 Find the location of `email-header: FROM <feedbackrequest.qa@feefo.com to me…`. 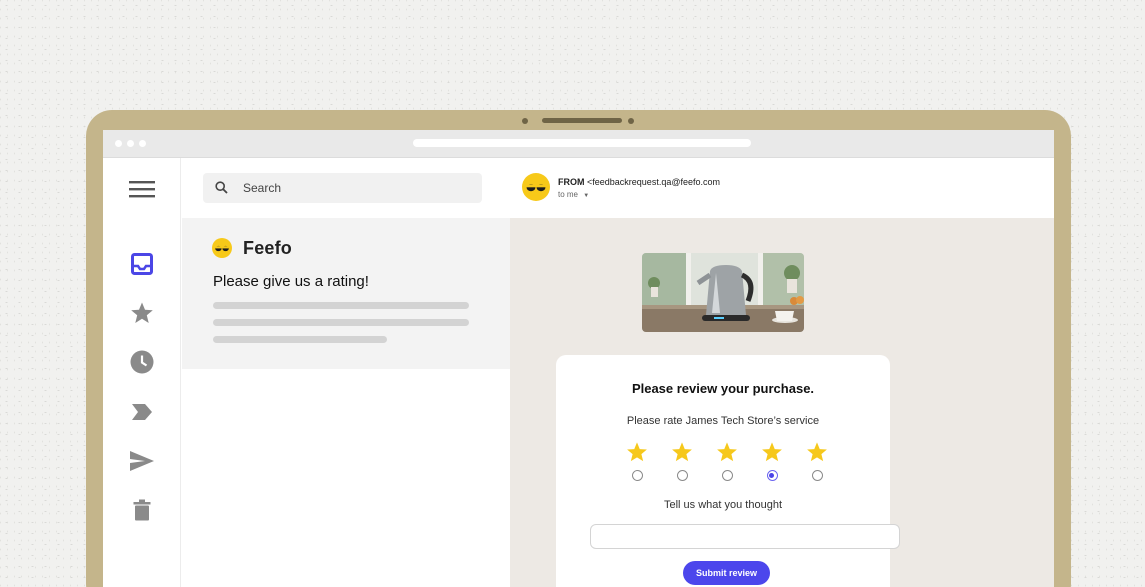

email-header: FROM <feedbackrequest.qa@feefo.com to me… is located at coordinates (782, 188).